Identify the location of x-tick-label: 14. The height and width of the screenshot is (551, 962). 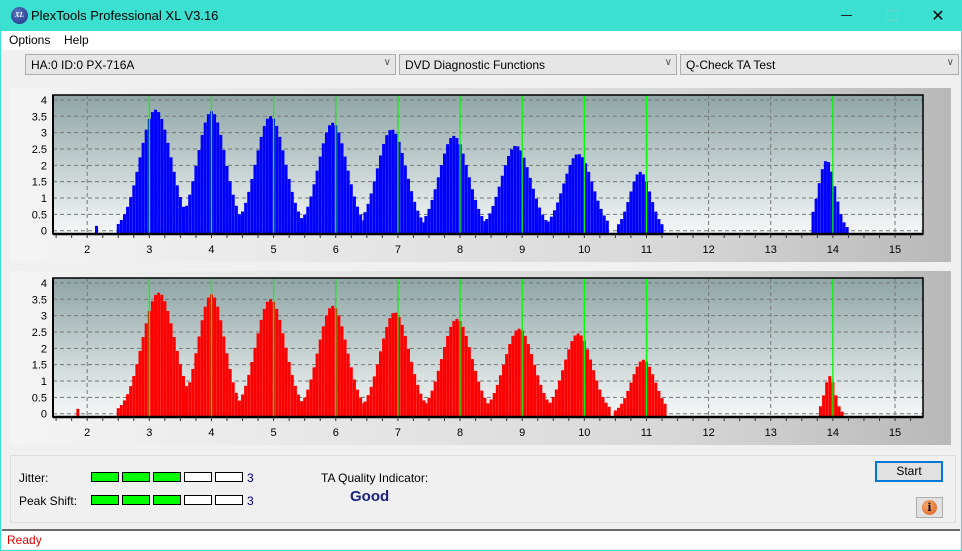
(833, 433).